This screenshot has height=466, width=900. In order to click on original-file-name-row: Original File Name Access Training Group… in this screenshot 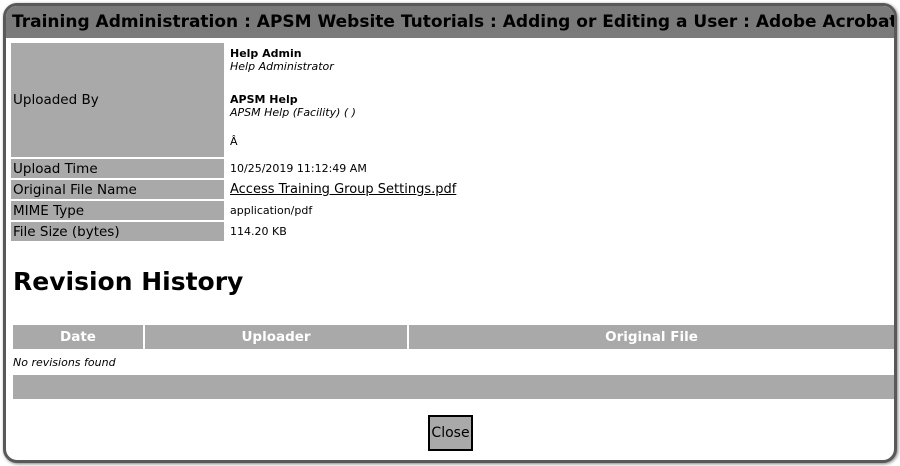, I will do `click(451, 189)`.